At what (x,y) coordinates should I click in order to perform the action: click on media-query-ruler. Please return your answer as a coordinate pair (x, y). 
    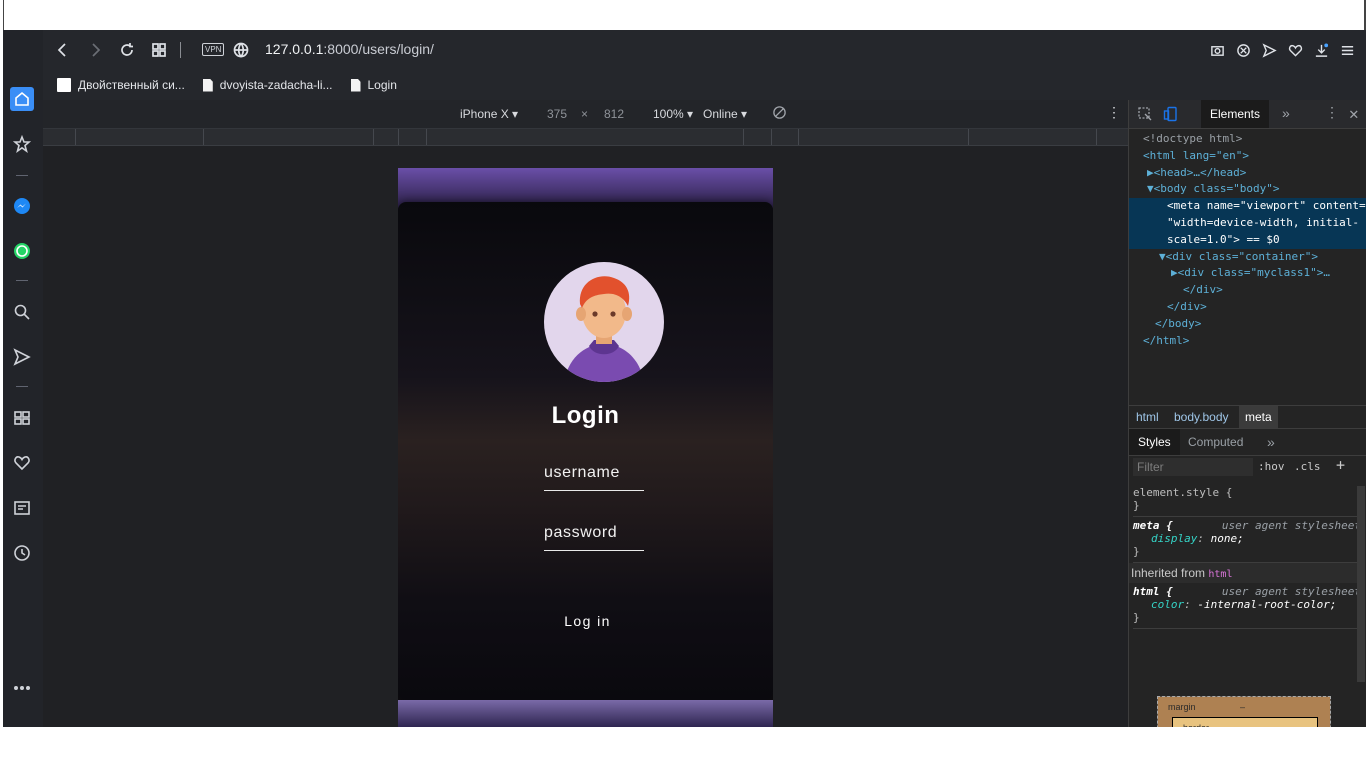
    Looking at the image, I should click on (585, 137).